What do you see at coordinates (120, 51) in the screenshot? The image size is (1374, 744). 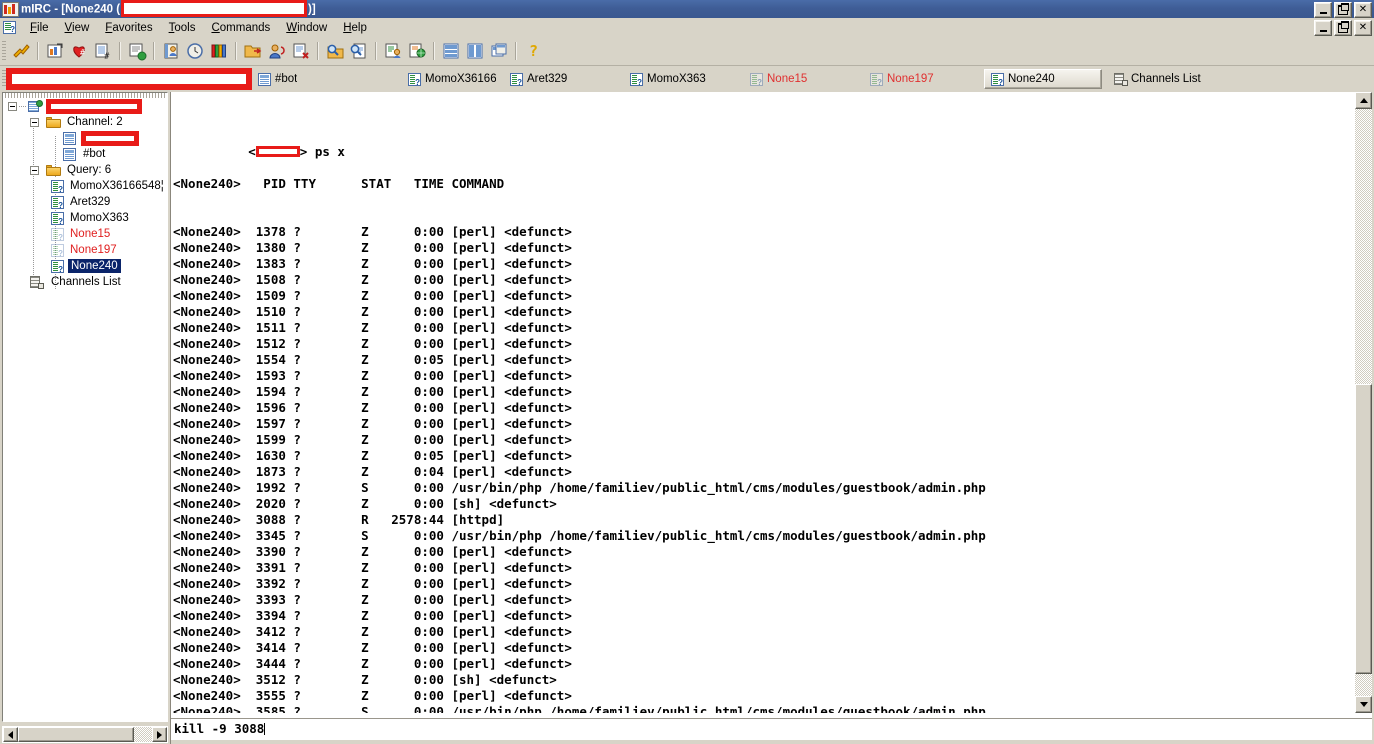 I see `toolbar-separator` at bounding box center [120, 51].